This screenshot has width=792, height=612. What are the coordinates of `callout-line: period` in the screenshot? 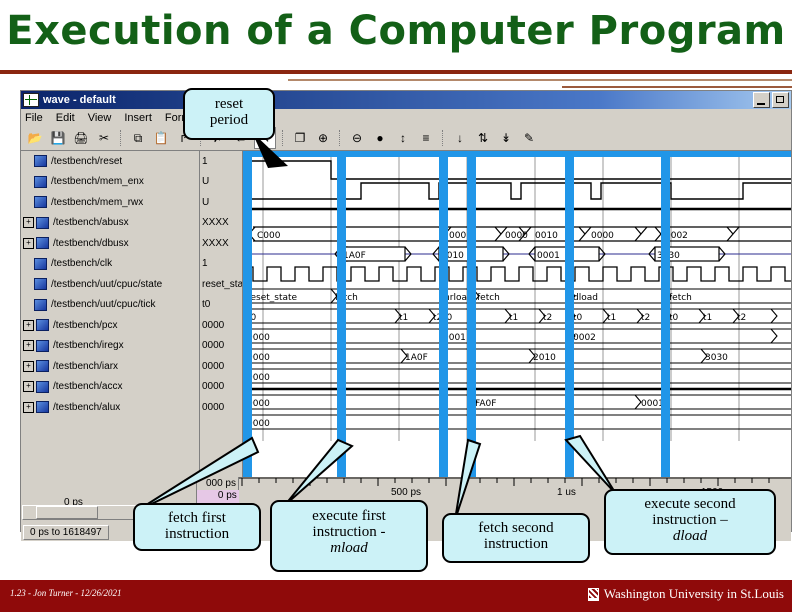 It's located at (229, 120).